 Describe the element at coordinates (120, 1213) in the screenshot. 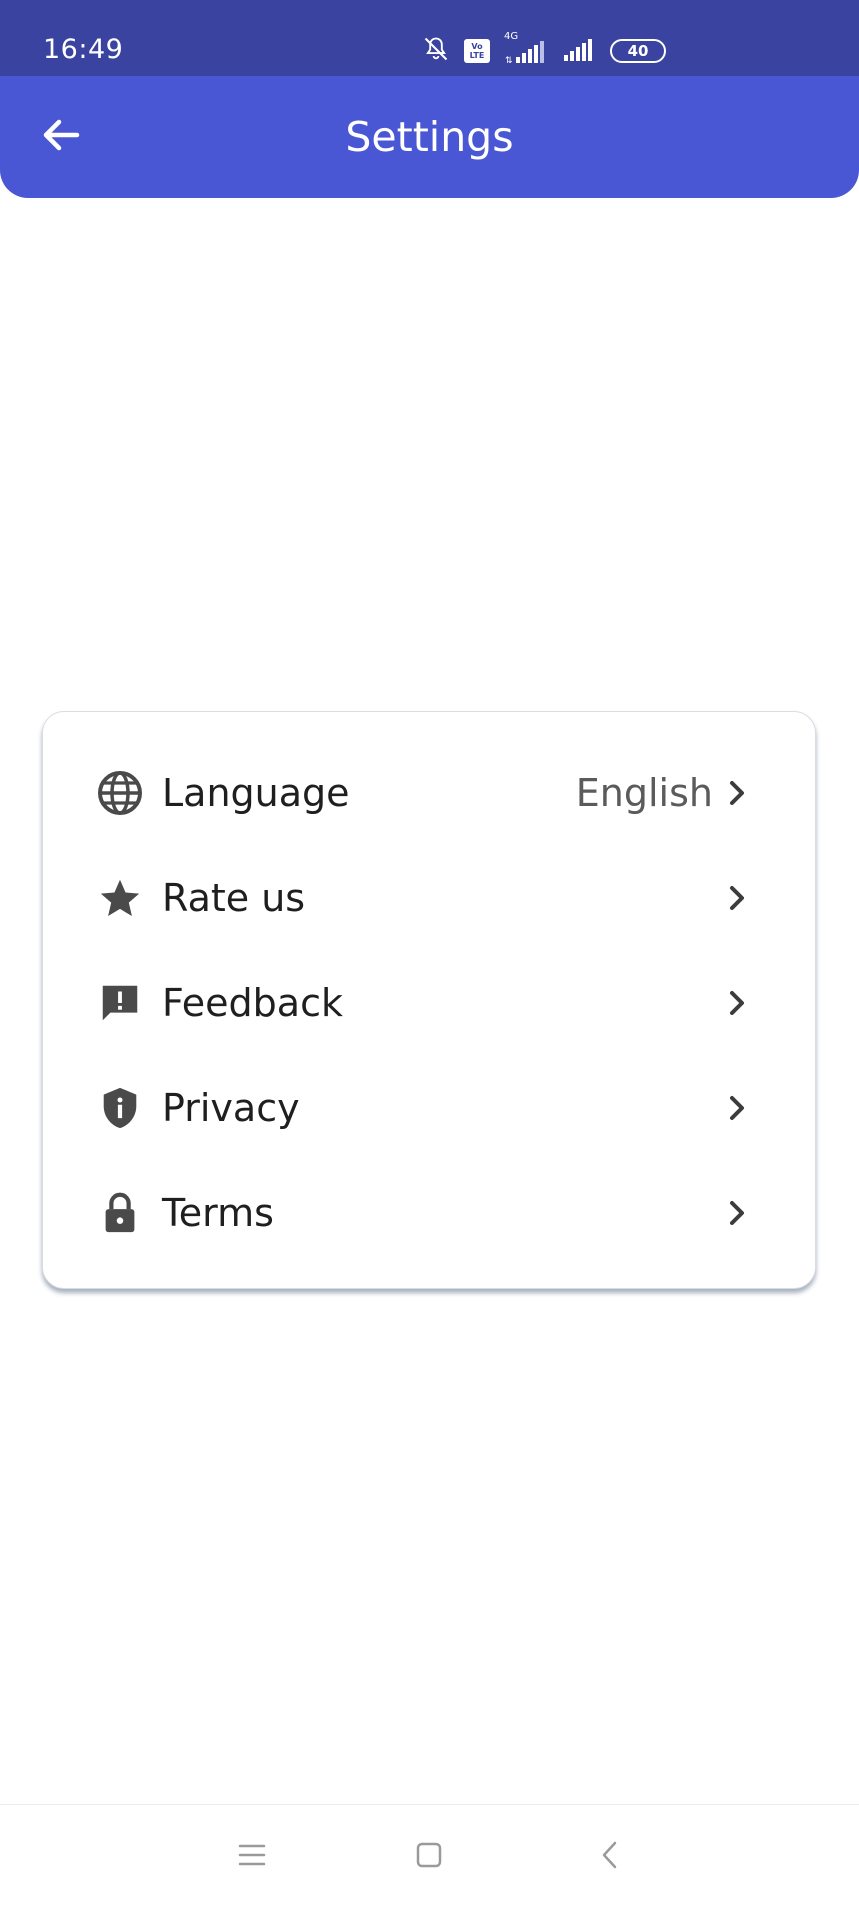

I see `lock-icon` at that location.